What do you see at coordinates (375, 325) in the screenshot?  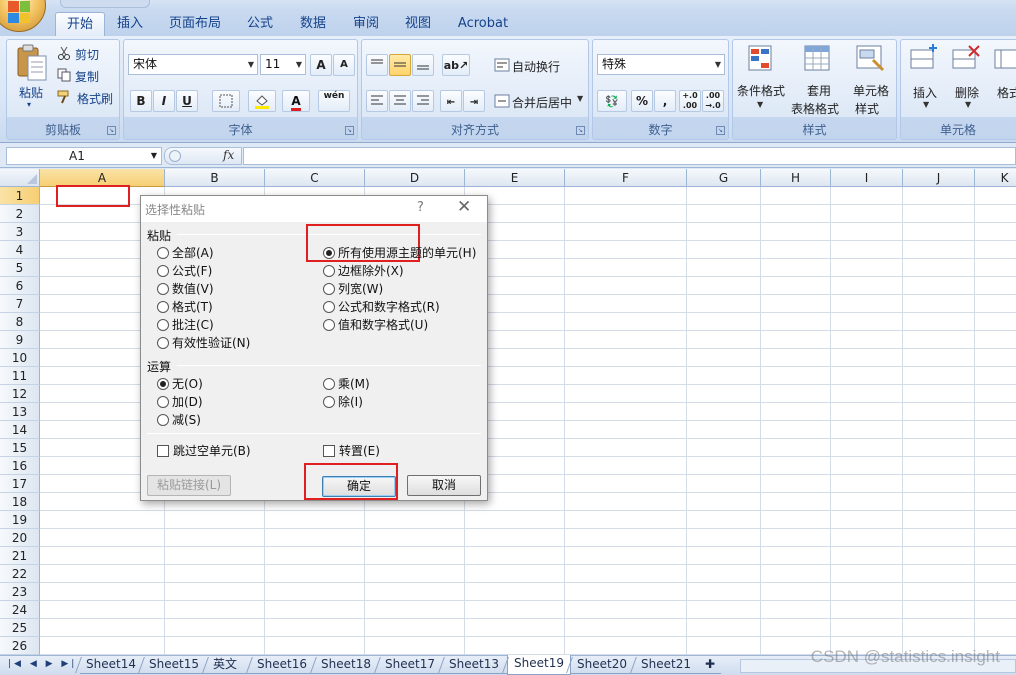 I see `paste-right-option-5: 值和数字格式(U)` at bounding box center [375, 325].